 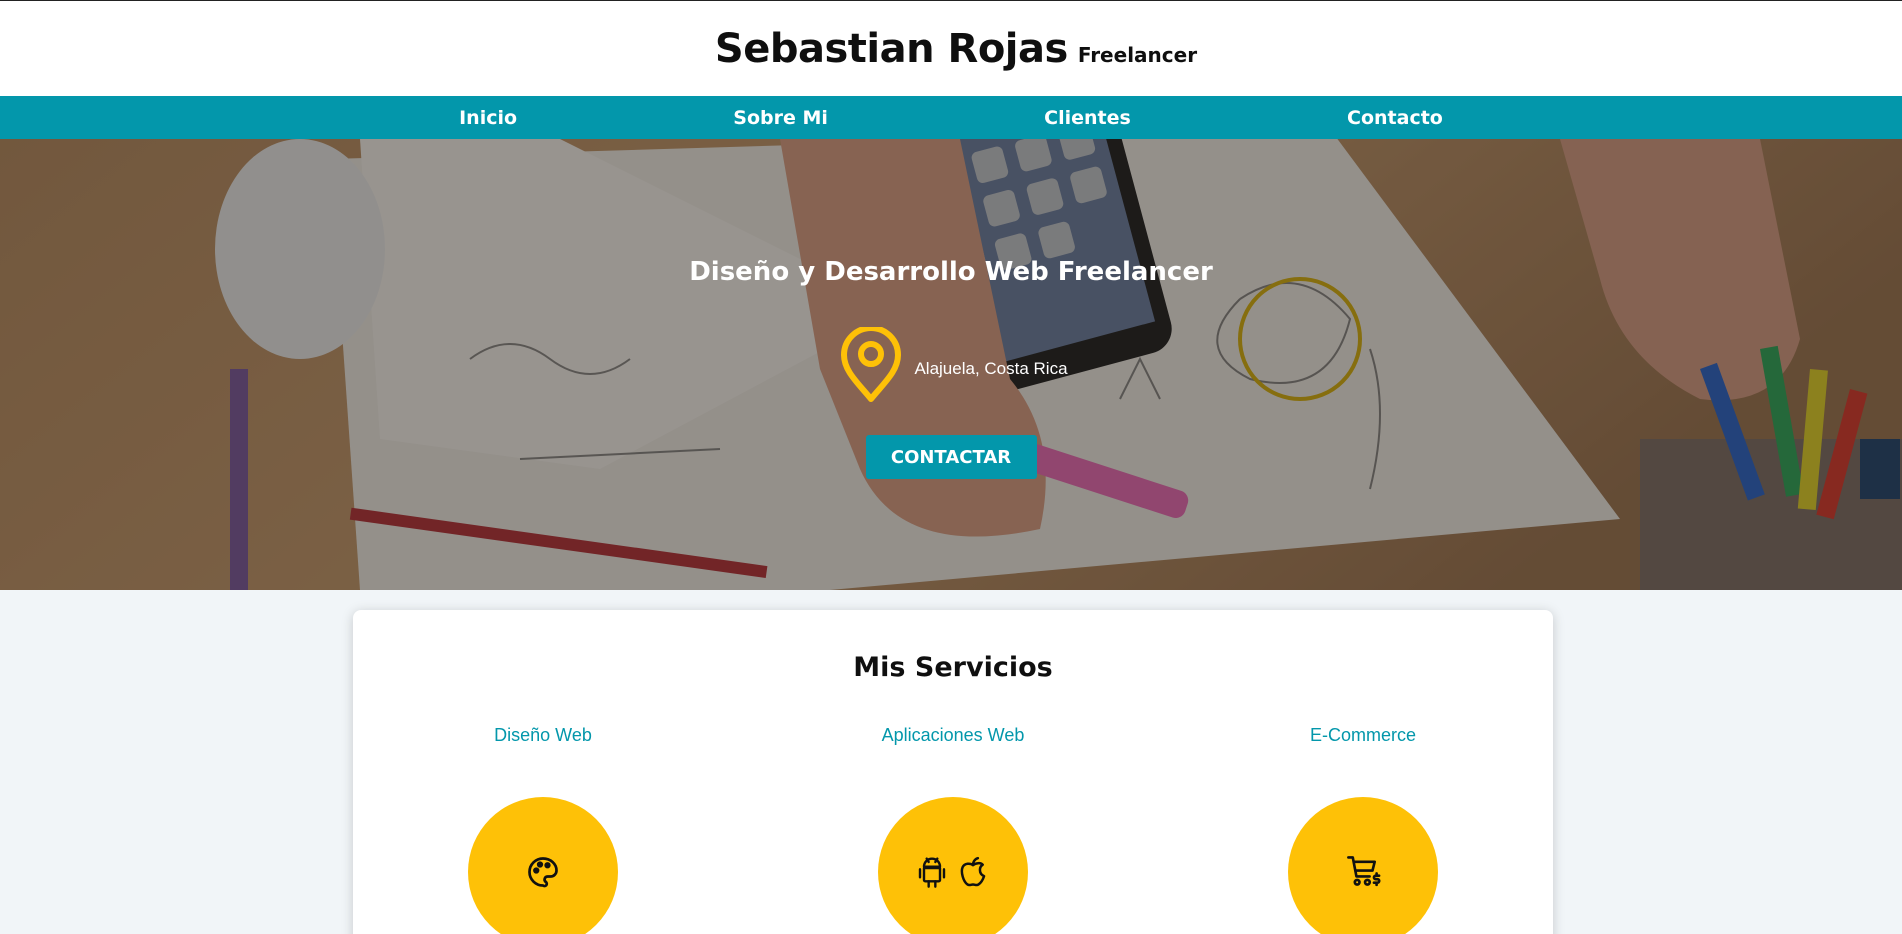 What do you see at coordinates (932, 872) in the screenshot?
I see `android-icon` at bounding box center [932, 872].